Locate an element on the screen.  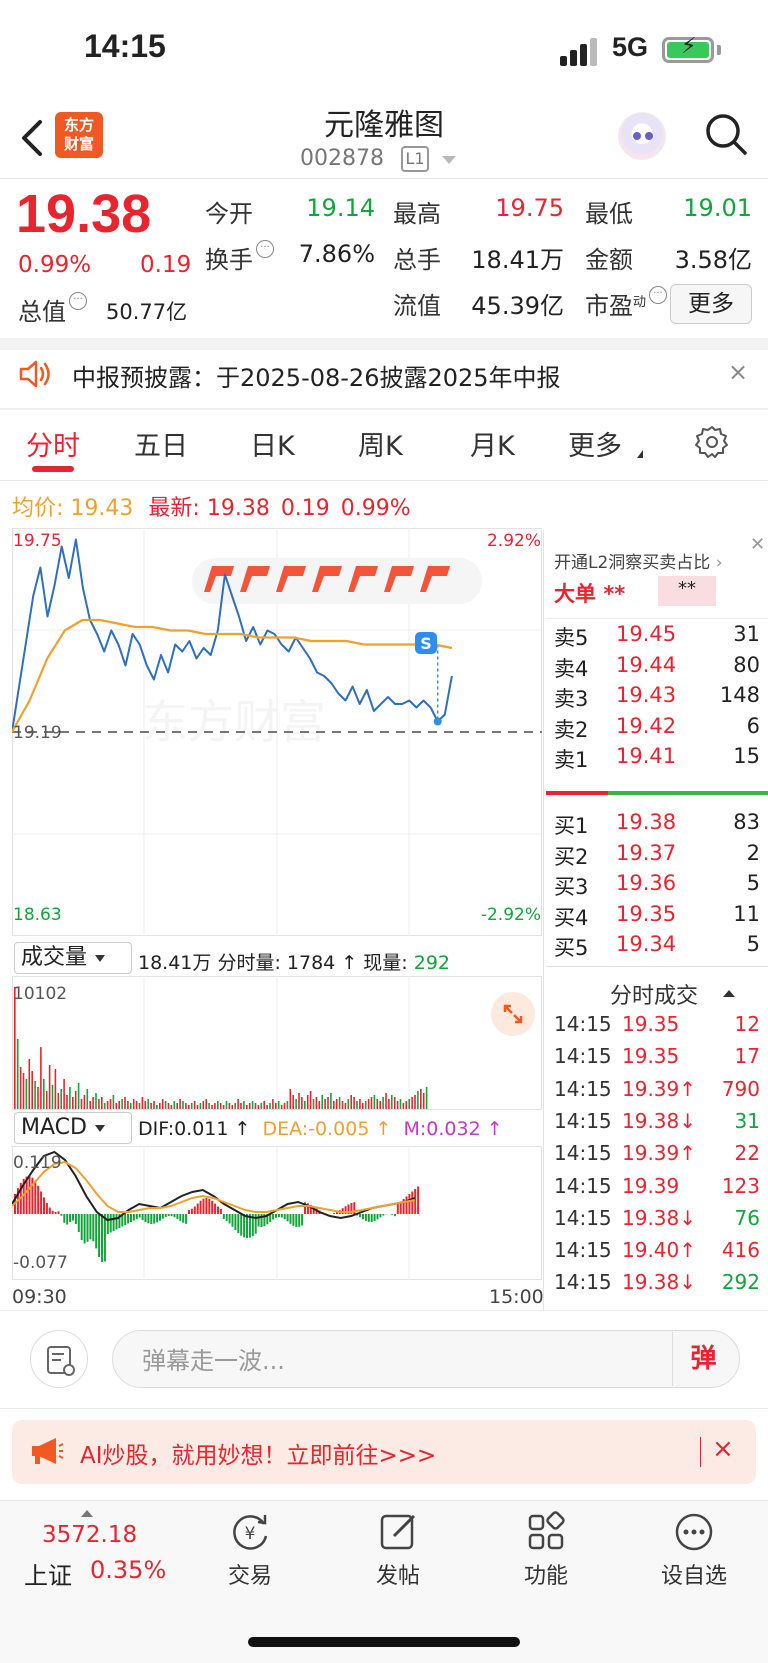
search-icon is located at coordinates (726, 134).